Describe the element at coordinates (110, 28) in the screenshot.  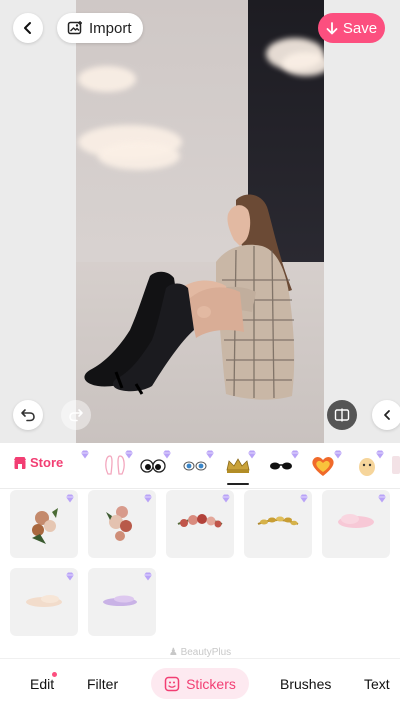
I see `import-label: Import` at that location.